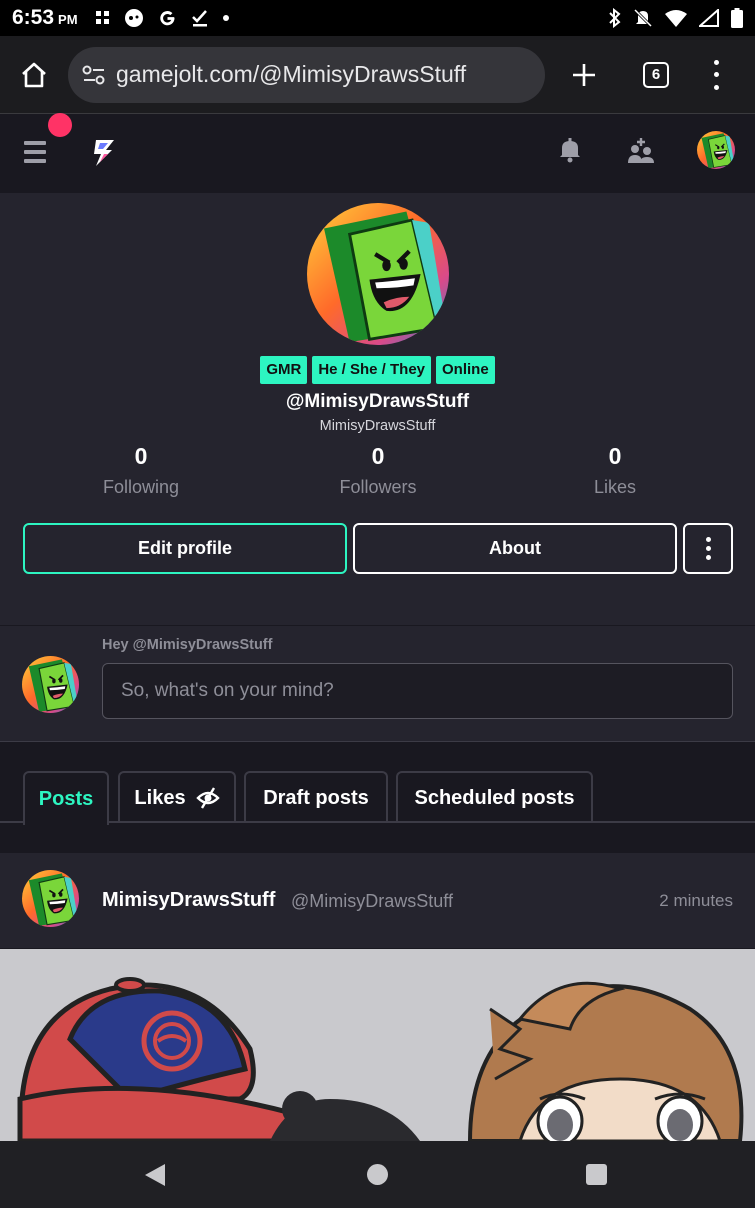 The height and width of the screenshot is (1208, 755). Describe the element at coordinates (188, 900) in the screenshot. I see `post-author-name: MimisyDrawsStuff` at that location.